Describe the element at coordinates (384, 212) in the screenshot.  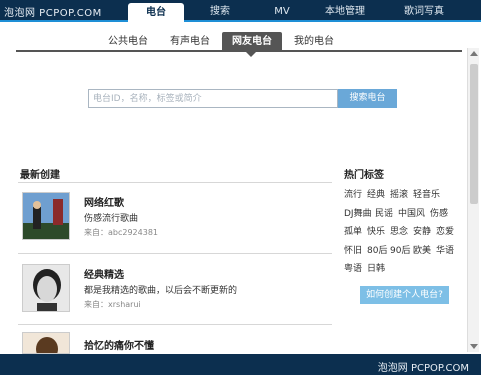
I see `tag-link: 民谣` at that location.